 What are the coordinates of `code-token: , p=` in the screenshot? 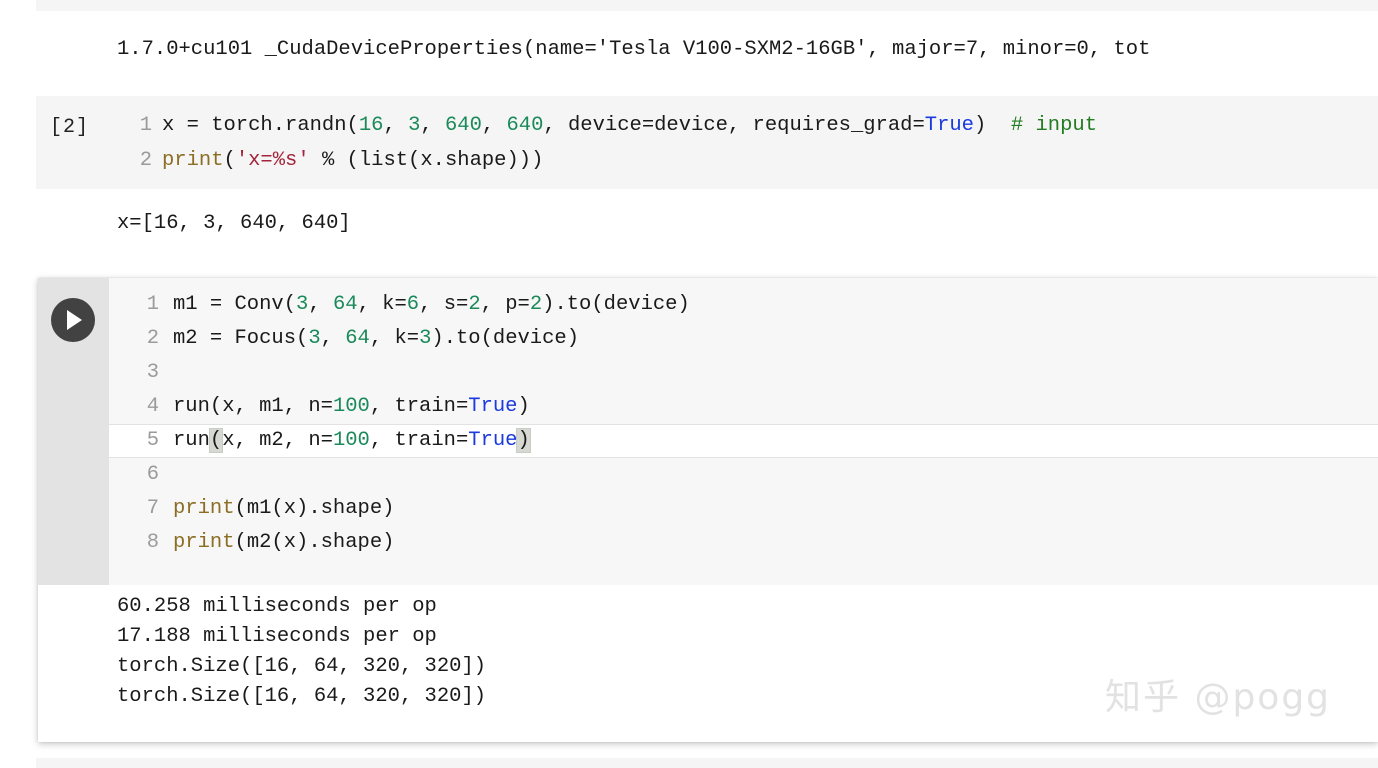 It's located at (505, 304).